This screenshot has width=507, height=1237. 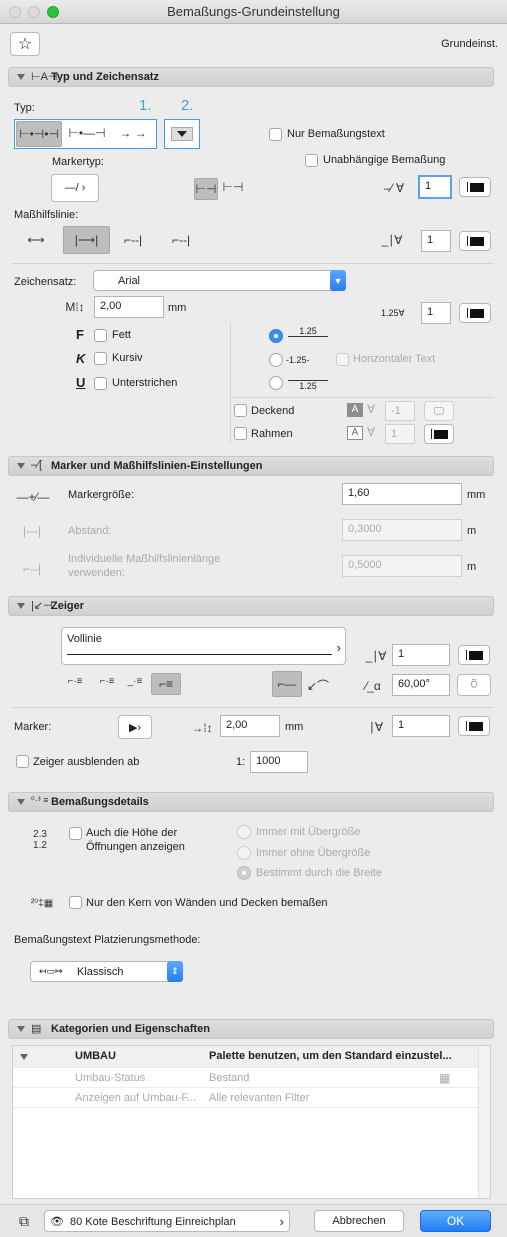 What do you see at coordinates (402, 530) in the screenshot?
I see `abstand-input: 0,3000` at bounding box center [402, 530].